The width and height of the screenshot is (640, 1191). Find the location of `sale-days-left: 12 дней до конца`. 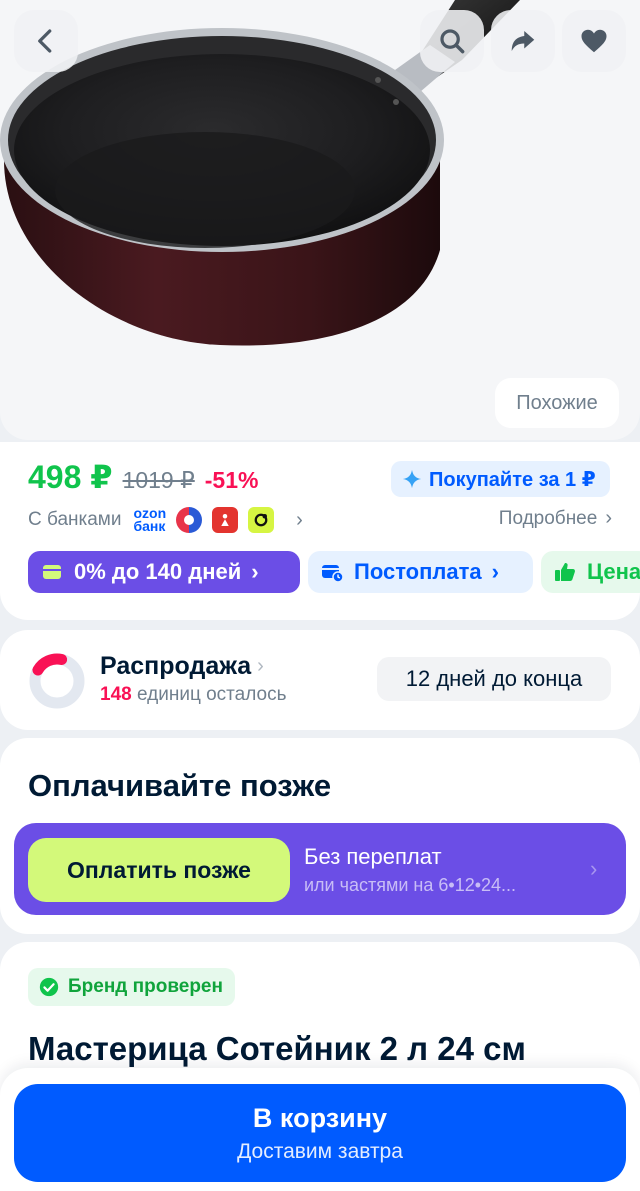

sale-days-left: 12 дней до конца is located at coordinates (494, 679).